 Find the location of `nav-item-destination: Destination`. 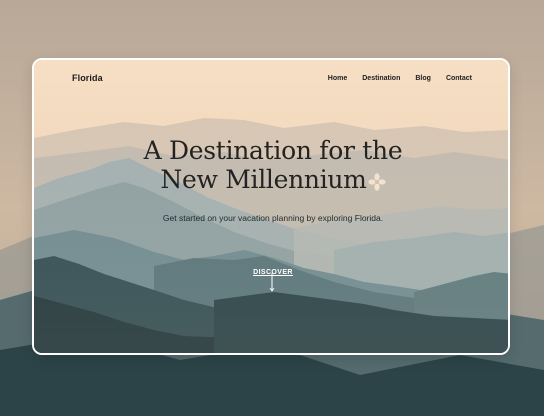

nav-item-destination: Destination is located at coordinates (381, 78).